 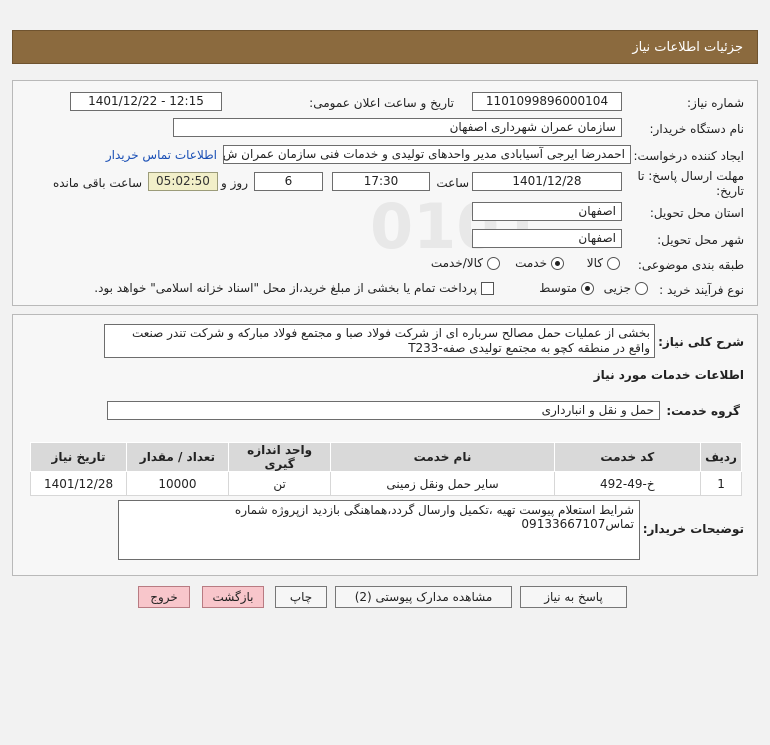 I want to click on days-label: روز و, so click(x=234, y=183).